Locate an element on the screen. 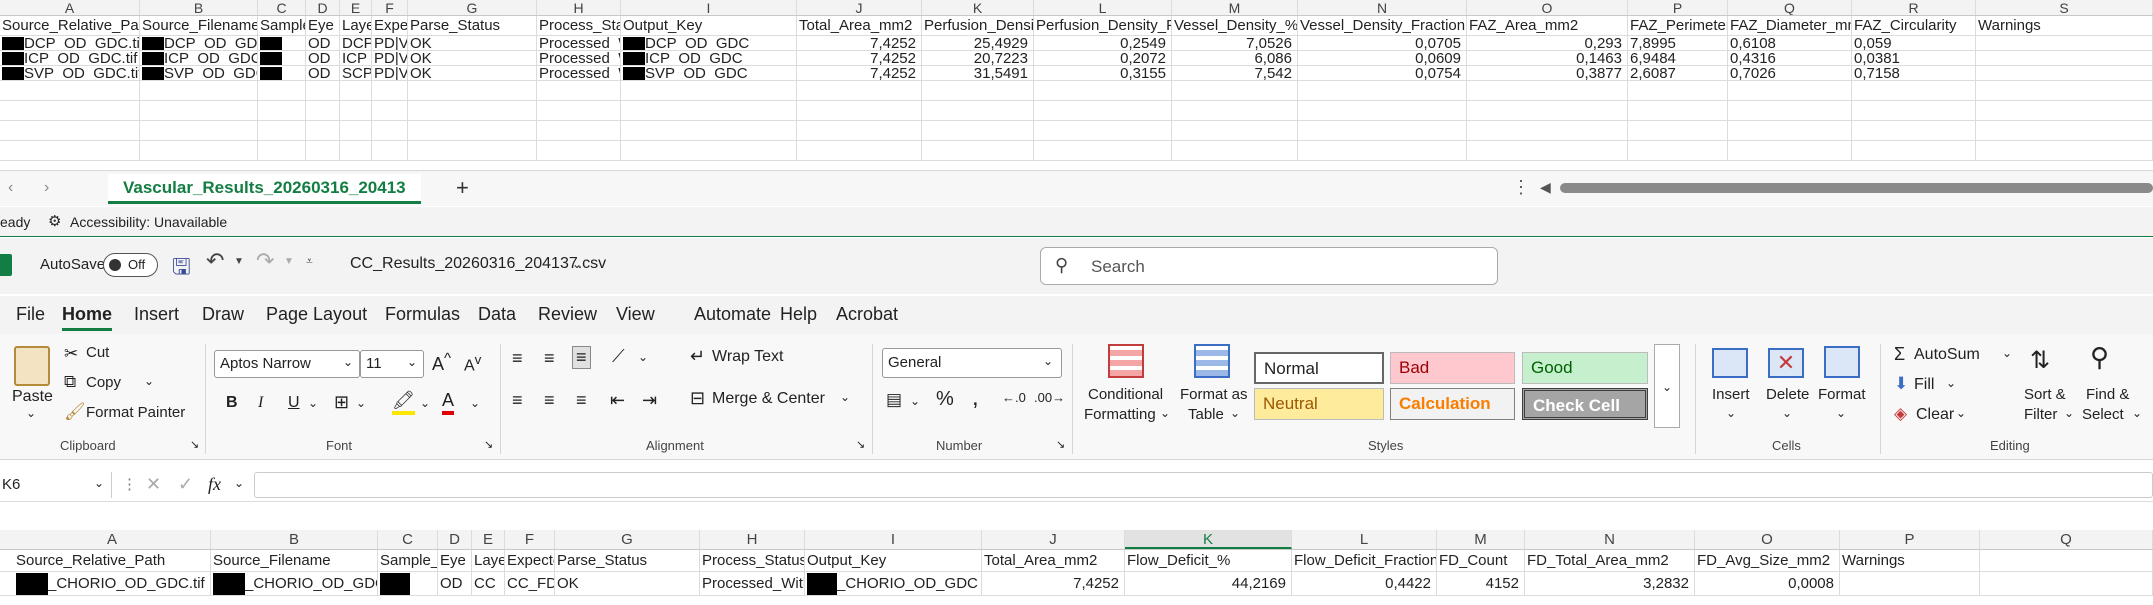  column-header-p: P is located at coordinates (1678, 7).